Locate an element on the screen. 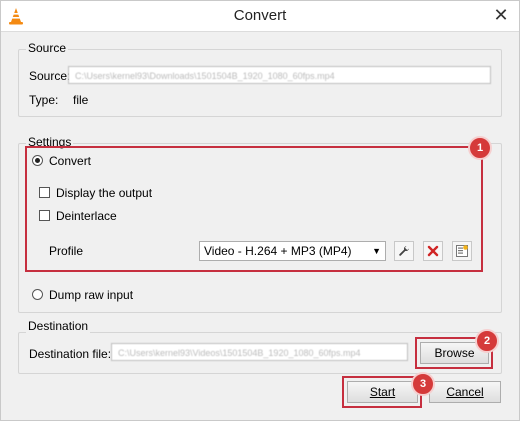 The width and height of the screenshot is (520, 421). close-button: ✕ is located at coordinates (501, 15).